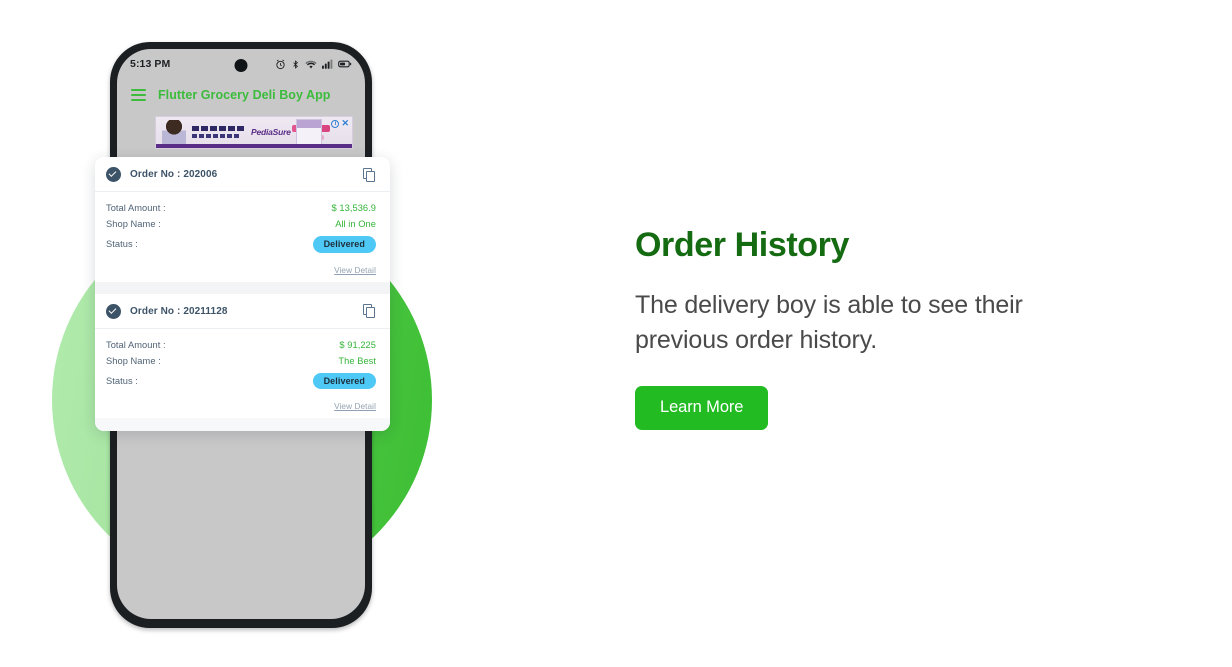  What do you see at coordinates (309, 133) in the screenshot?
I see `ad-product-image` at bounding box center [309, 133].